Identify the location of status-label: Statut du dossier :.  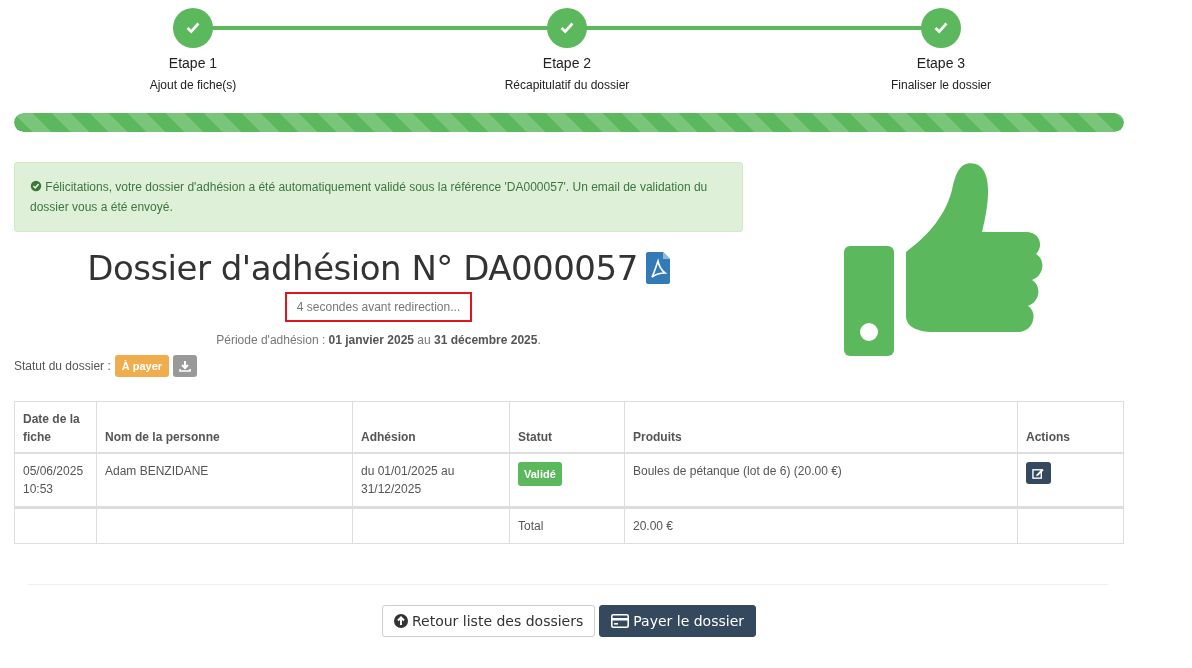
(62, 366).